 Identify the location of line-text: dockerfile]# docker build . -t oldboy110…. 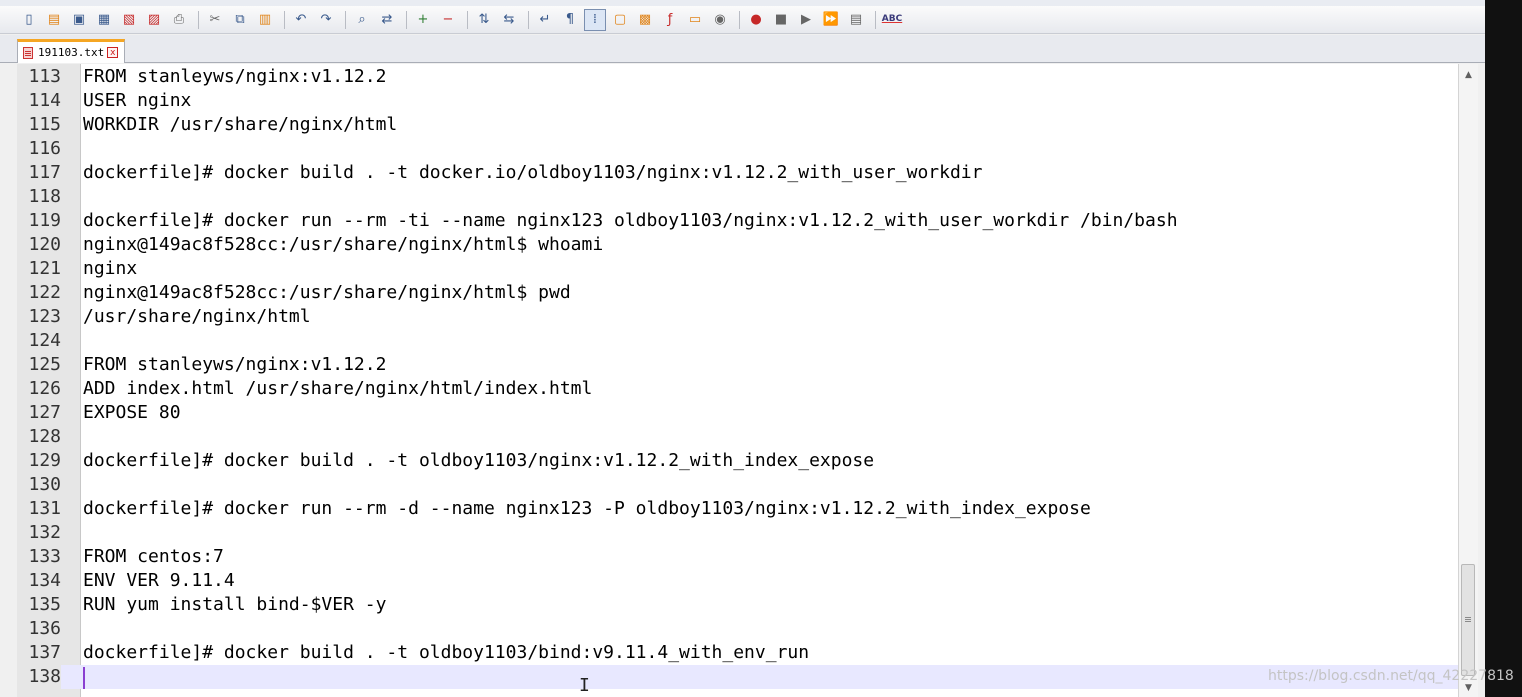
(446, 652).